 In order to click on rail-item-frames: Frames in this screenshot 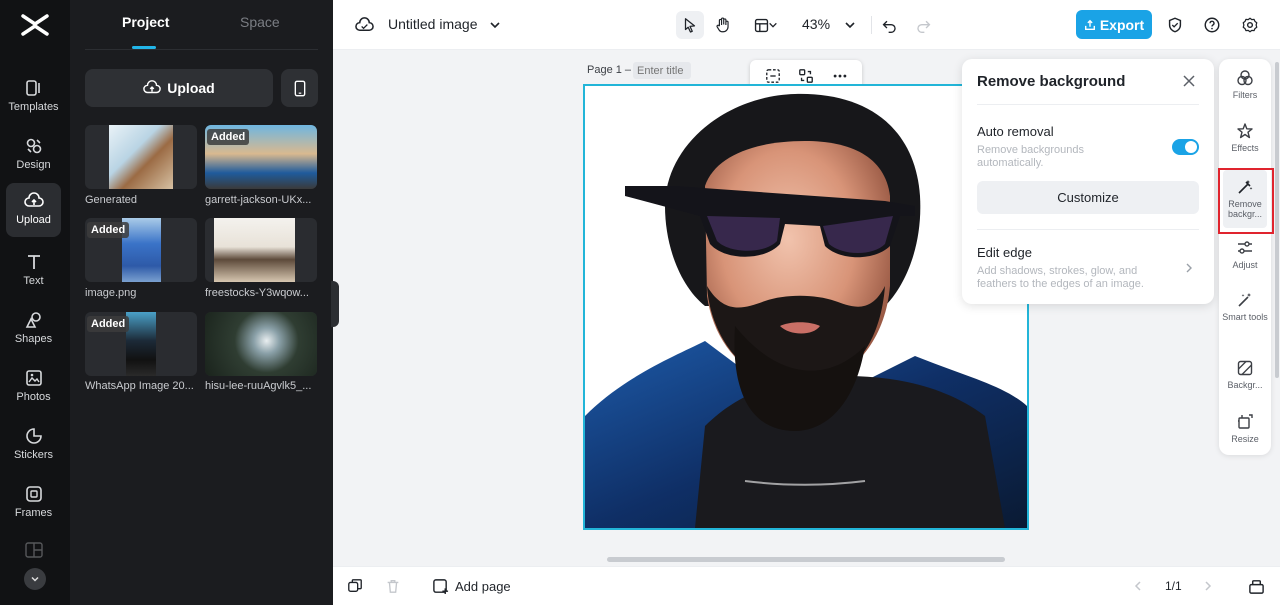, I will do `click(33, 503)`.